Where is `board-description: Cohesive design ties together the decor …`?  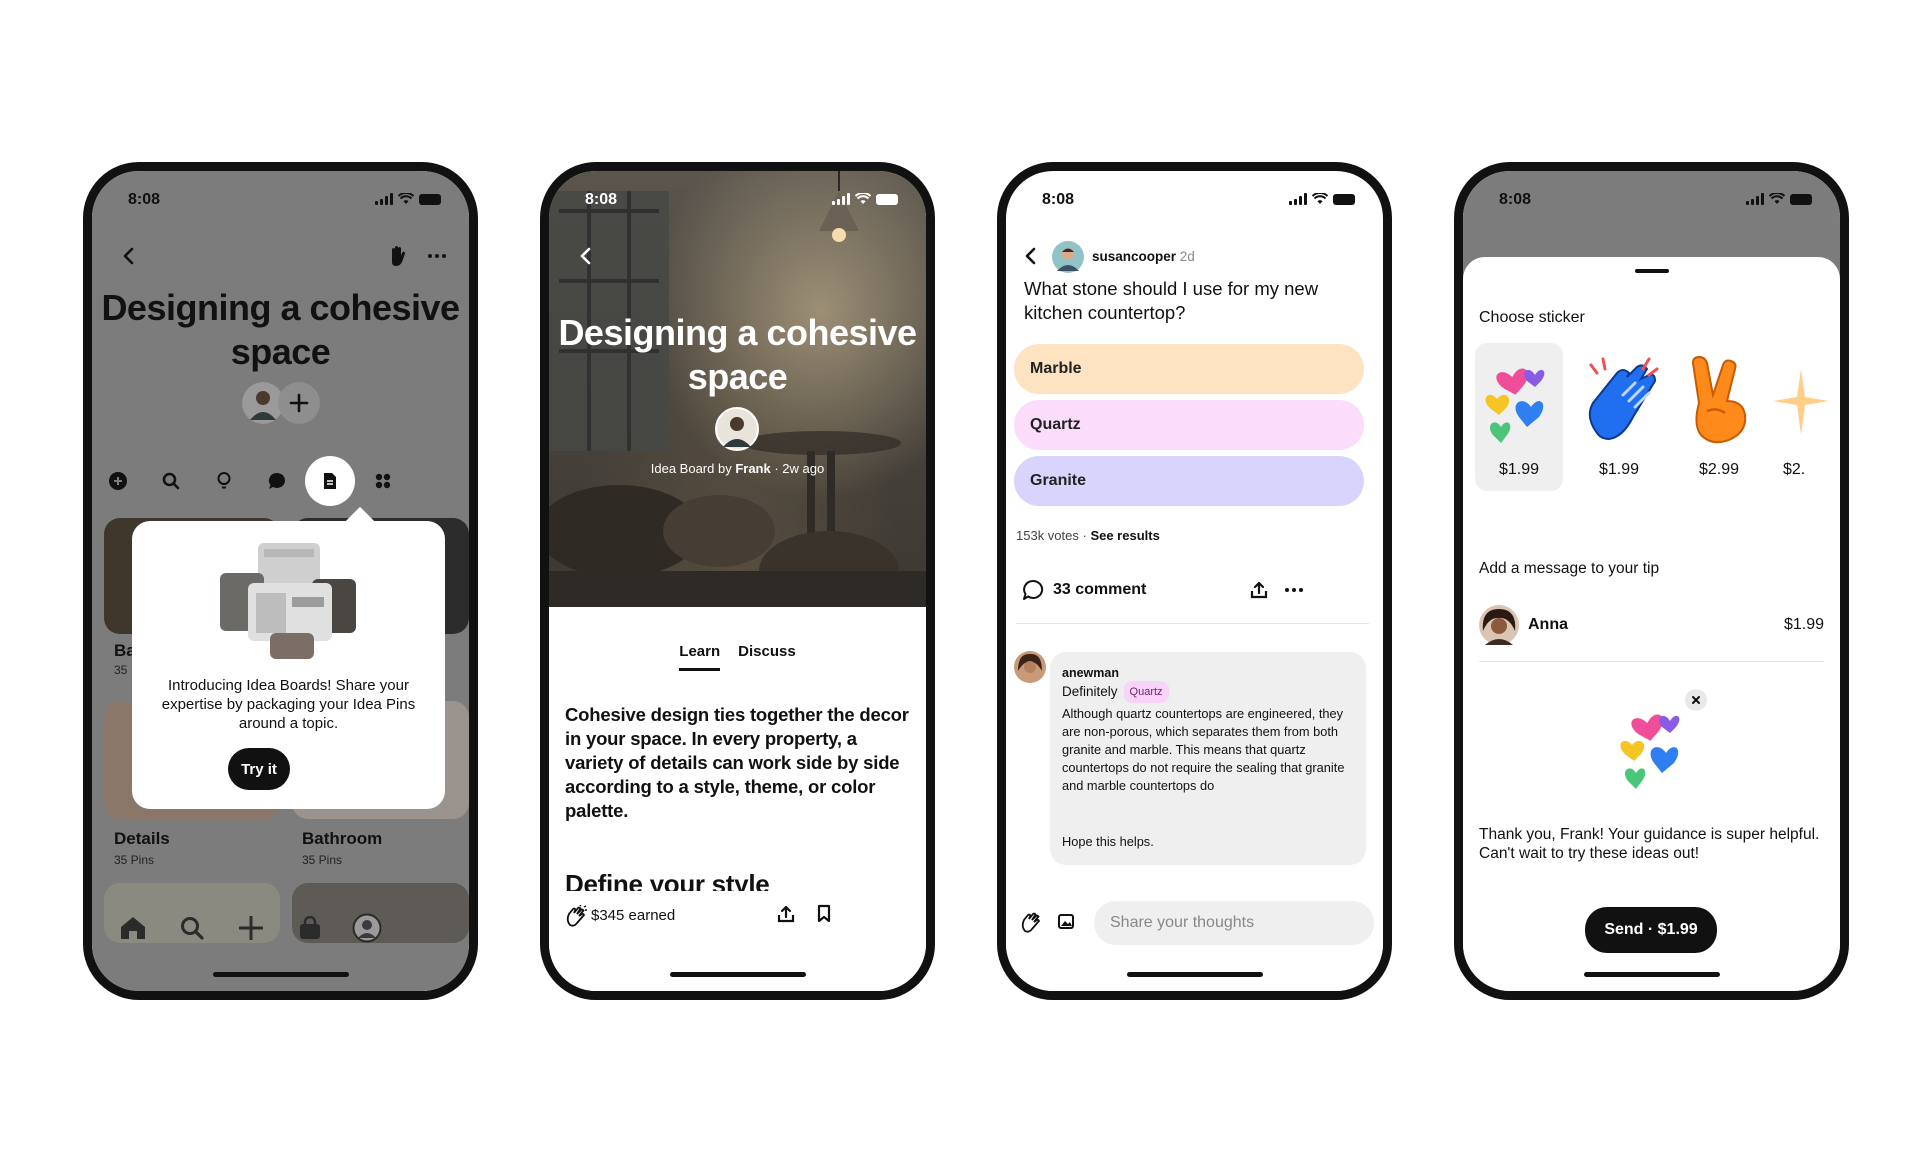
board-description: Cohesive design ties together the decor … is located at coordinates (737, 762).